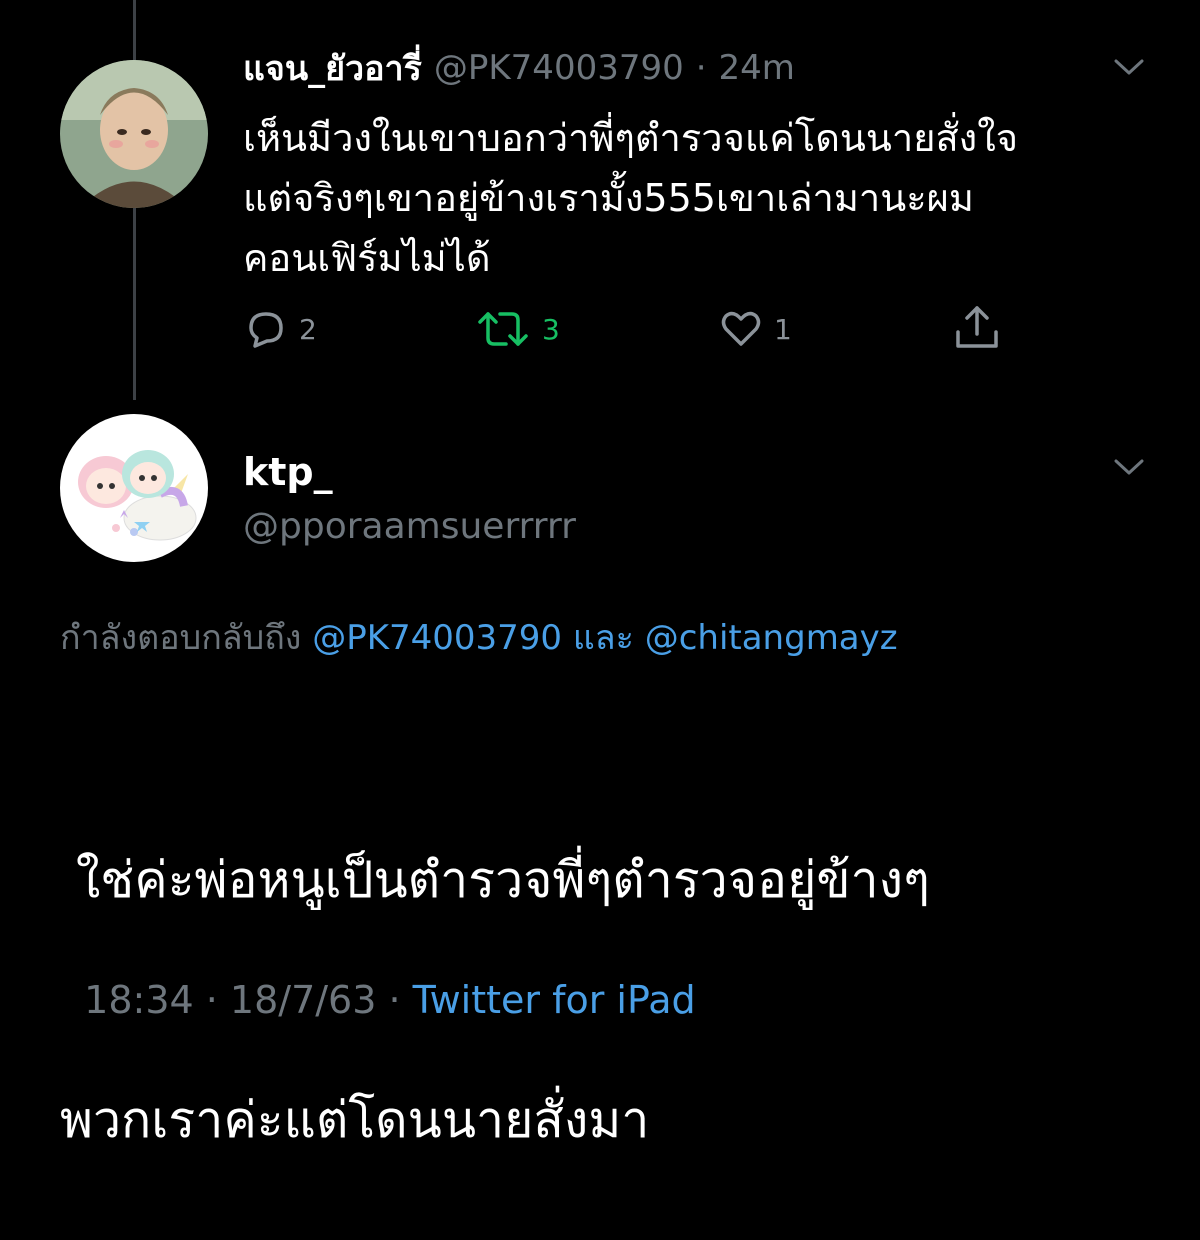 The width and height of the screenshot is (1200, 1240). I want to click on like-button: 1, so click(755, 329).